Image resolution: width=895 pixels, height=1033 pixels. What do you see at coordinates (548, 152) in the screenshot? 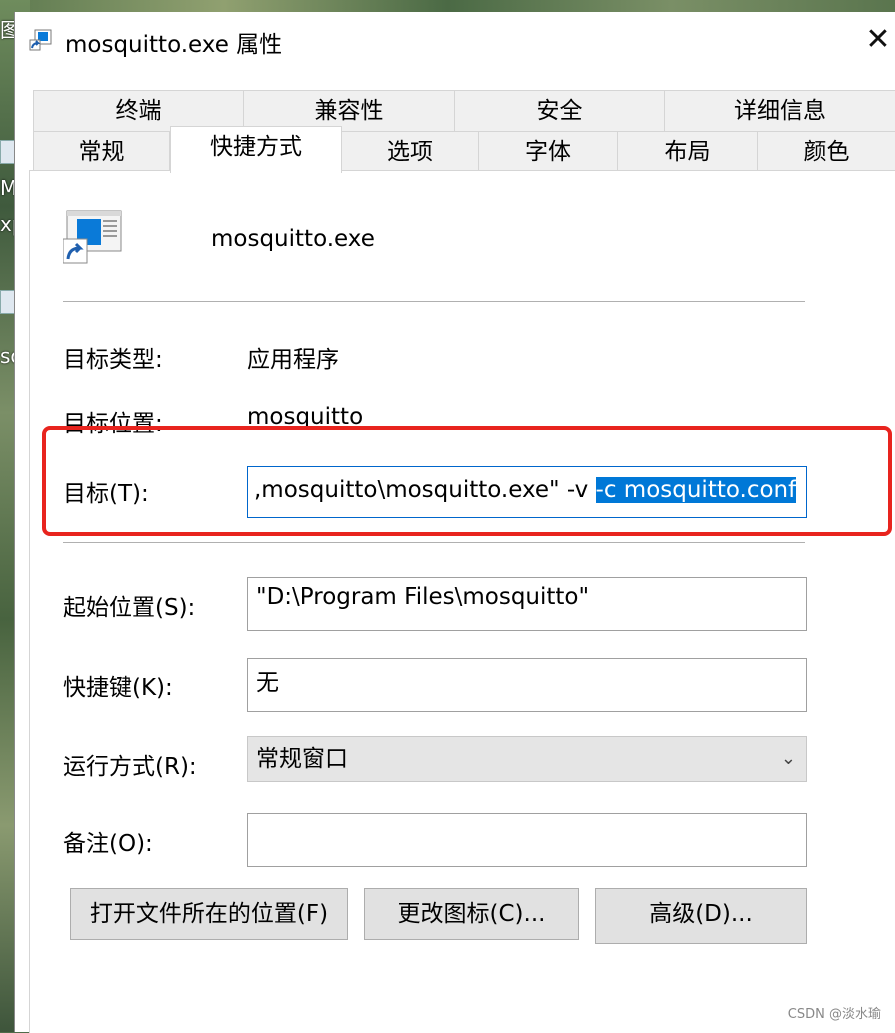
I see `tab-font: 字体` at bounding box center [548, 152].